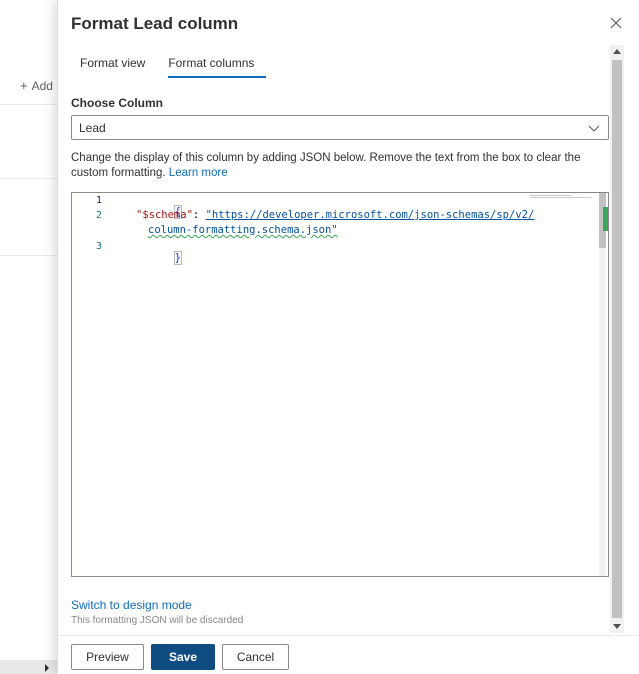 The height and width of the screenshot is (674, 639). I want to click on close-brace: }, so click(177, 258).